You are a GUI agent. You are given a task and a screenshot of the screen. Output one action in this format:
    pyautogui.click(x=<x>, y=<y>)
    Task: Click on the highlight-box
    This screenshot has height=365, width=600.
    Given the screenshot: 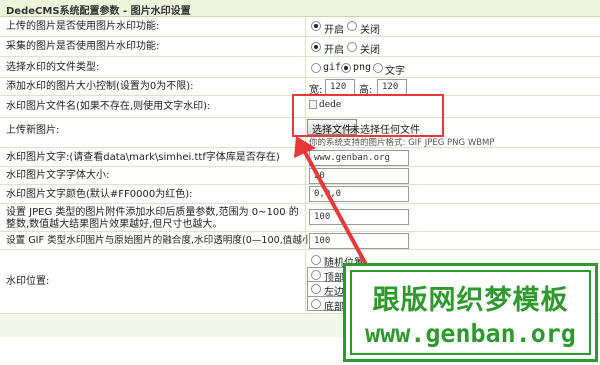 What is the action you would take?
    pyautogui.click(x=368, y=115)
    